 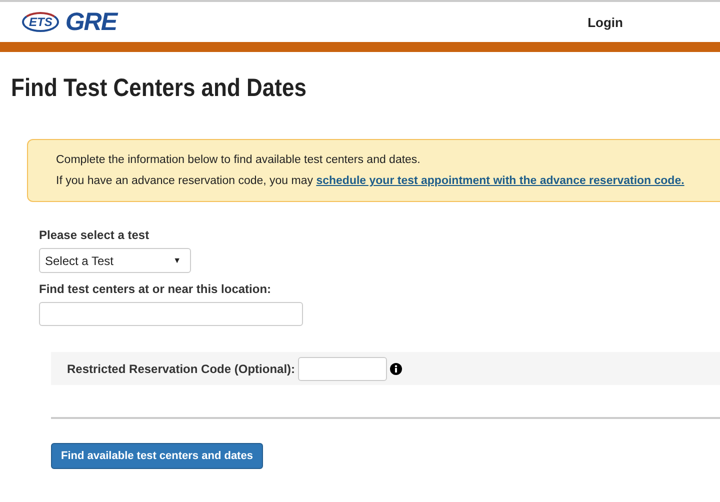 What do you see at coordinates (41, 22) in the screenshot?
I see `logo-badge: ETS` at bounding box center [41, 22].